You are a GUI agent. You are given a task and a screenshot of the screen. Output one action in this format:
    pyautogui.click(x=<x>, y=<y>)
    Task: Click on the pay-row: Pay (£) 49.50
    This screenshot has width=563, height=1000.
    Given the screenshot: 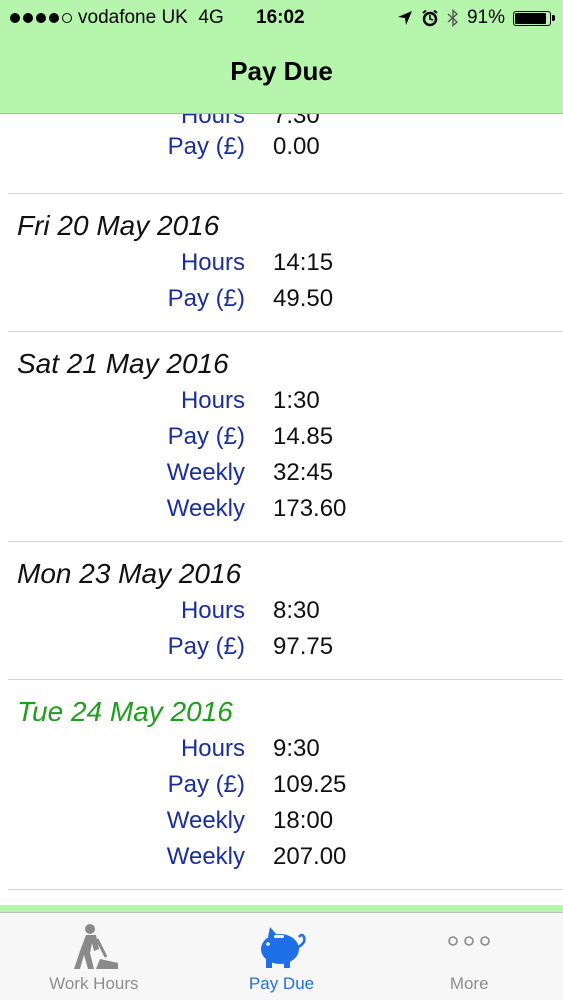 What is the action you would take?
    pyautogui.click(x=285, y=299)
    